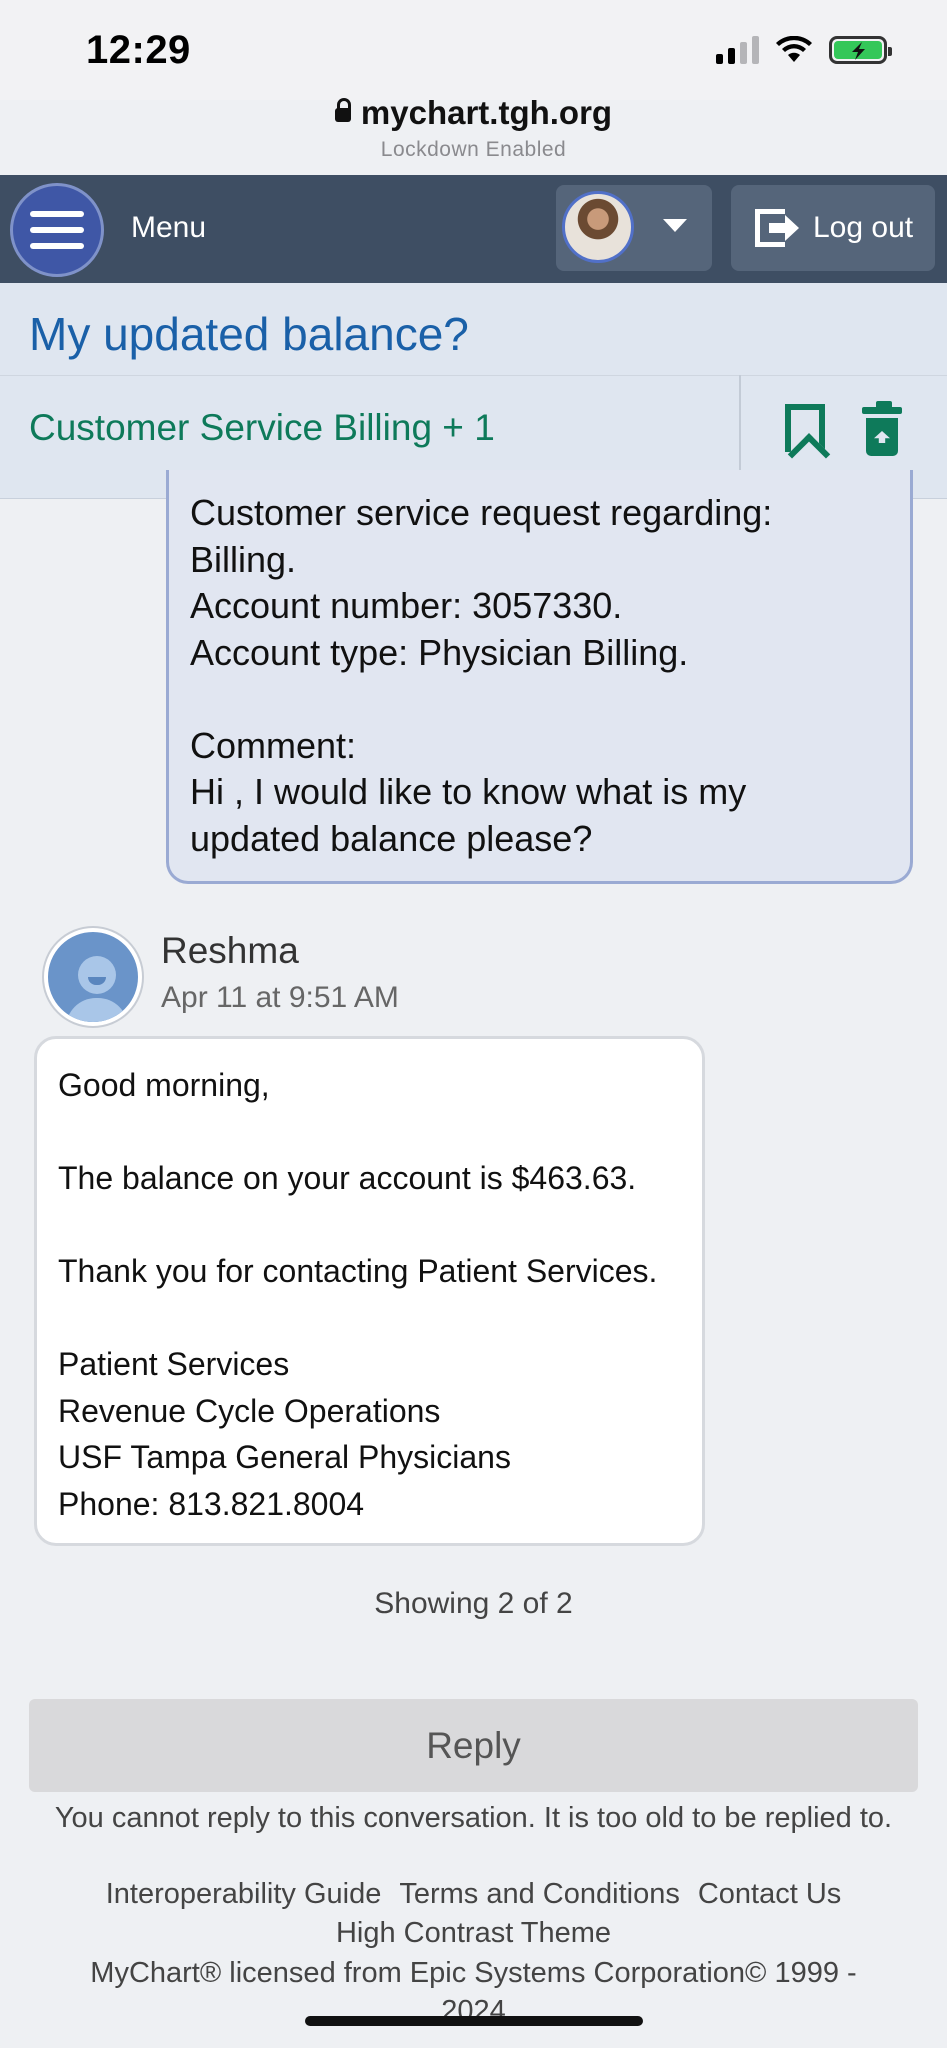  What do you see at coordinates (473, 1745) in the screenshot?
I see `reply-button: Reply` at bounding box center [473, 1745].